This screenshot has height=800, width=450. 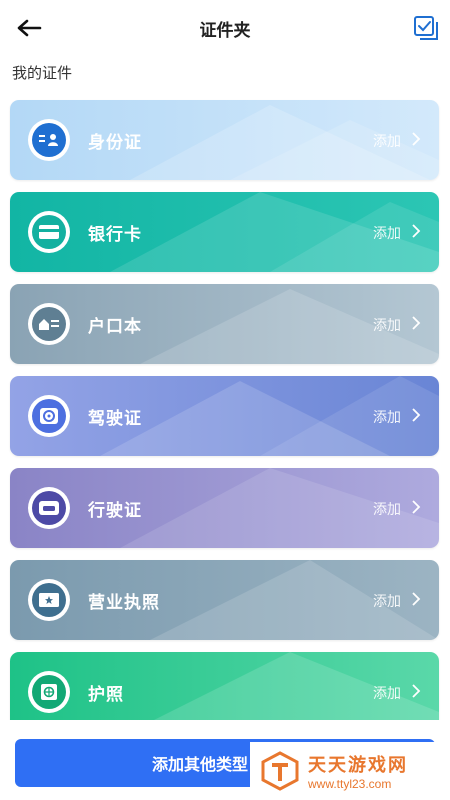 What do you see at coordinates (115, 418) in the screenshot?
I see `card-name: 驾驶证` at bounding box center [115, 418].